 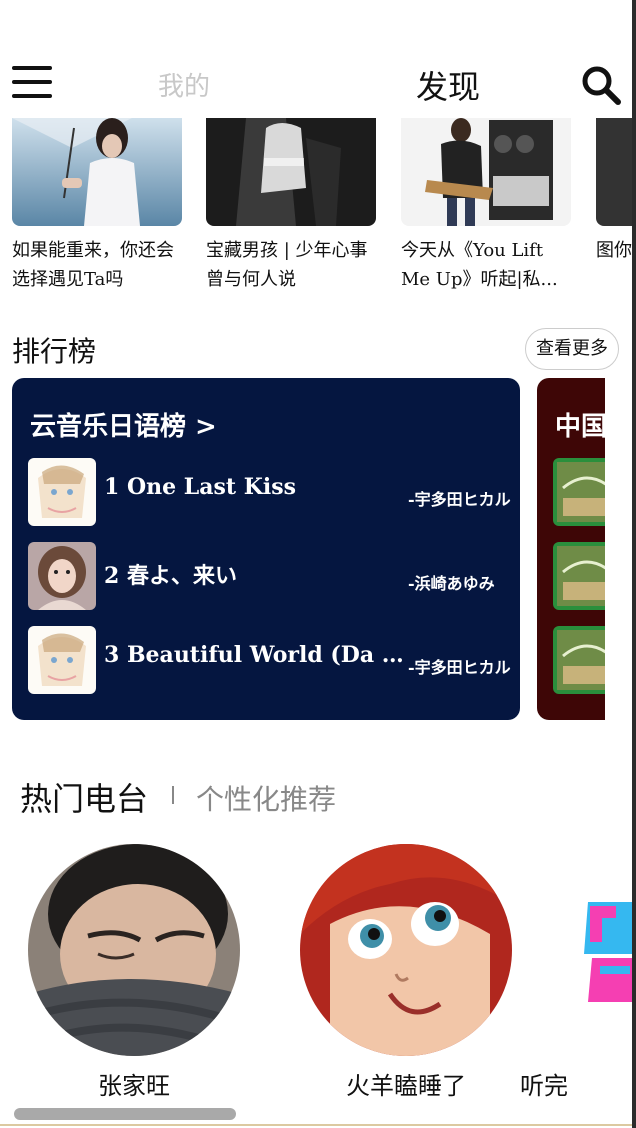 I want to click on section-title-ranking: 排行榜, so click(x=54, y=351).